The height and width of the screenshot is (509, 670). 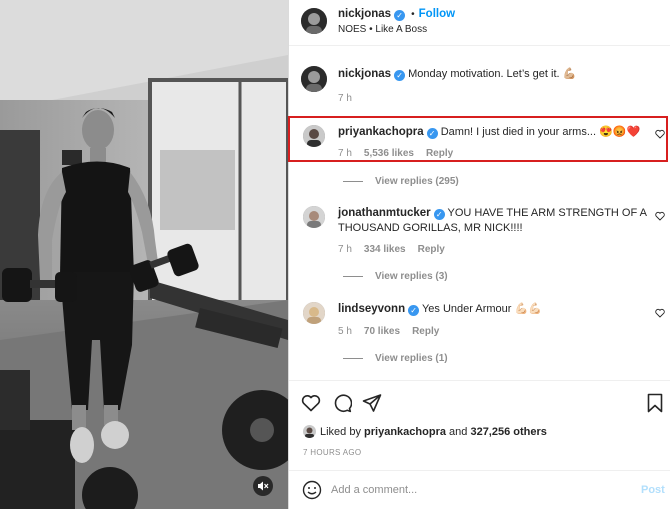 I want to click on caption-time: 7 h, so click(x=345, y=98).